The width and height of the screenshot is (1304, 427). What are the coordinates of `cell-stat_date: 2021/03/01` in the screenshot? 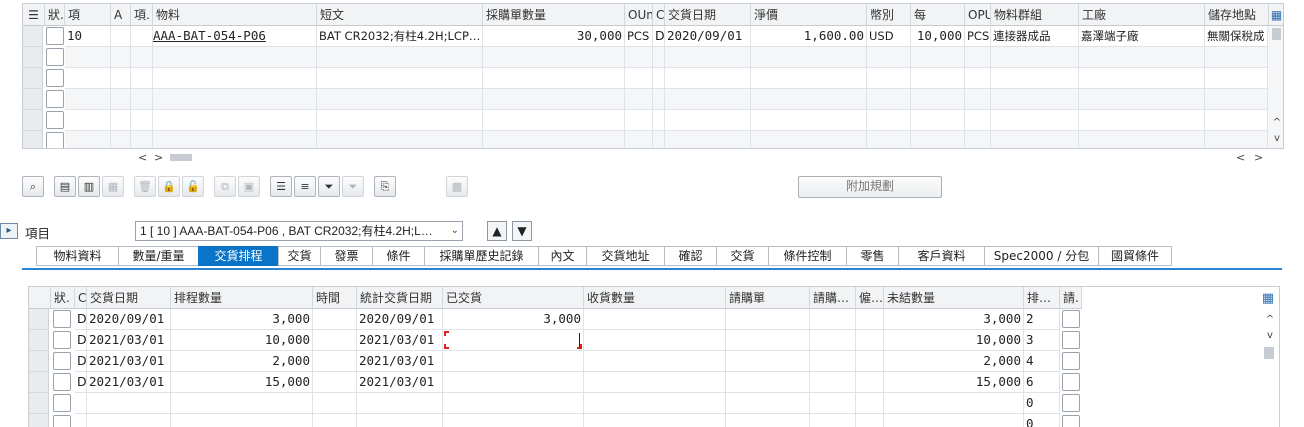 It's located at (400, 340).